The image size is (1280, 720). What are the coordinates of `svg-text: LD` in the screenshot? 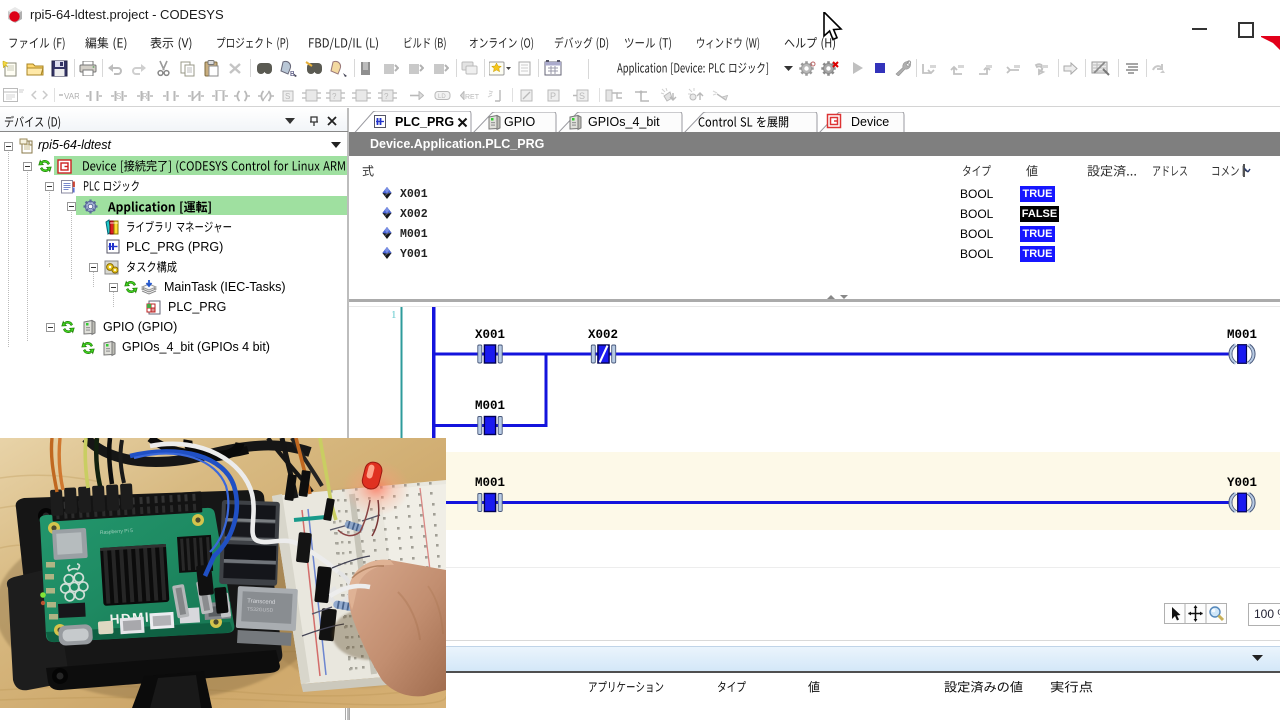 It's located at (442, 97).